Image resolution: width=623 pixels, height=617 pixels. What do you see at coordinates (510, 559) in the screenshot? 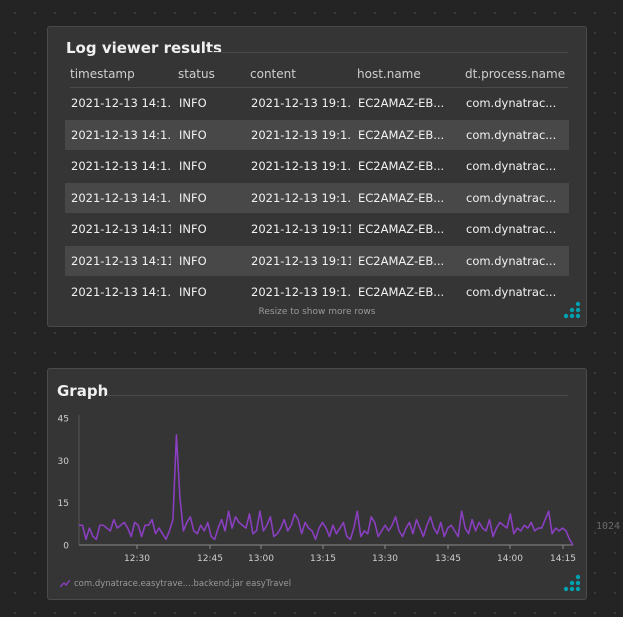
I see `x-tick-label: 14:00` at bounding box center [510, 559].